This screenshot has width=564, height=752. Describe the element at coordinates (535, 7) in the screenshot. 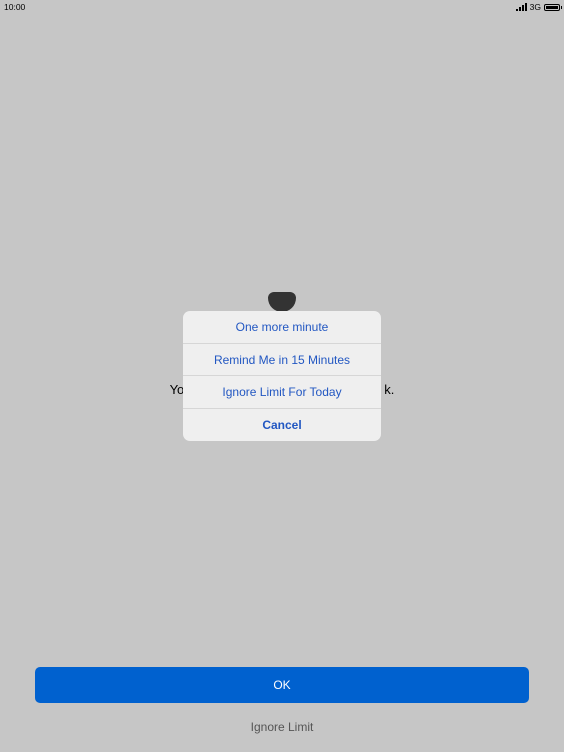

I see `network-type: 3G` at that location.